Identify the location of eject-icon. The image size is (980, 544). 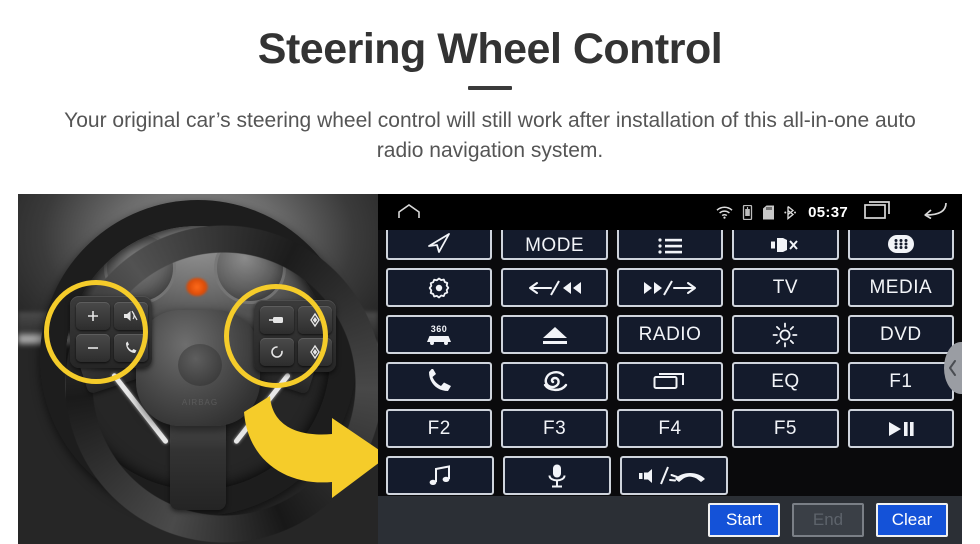
(554, 335).